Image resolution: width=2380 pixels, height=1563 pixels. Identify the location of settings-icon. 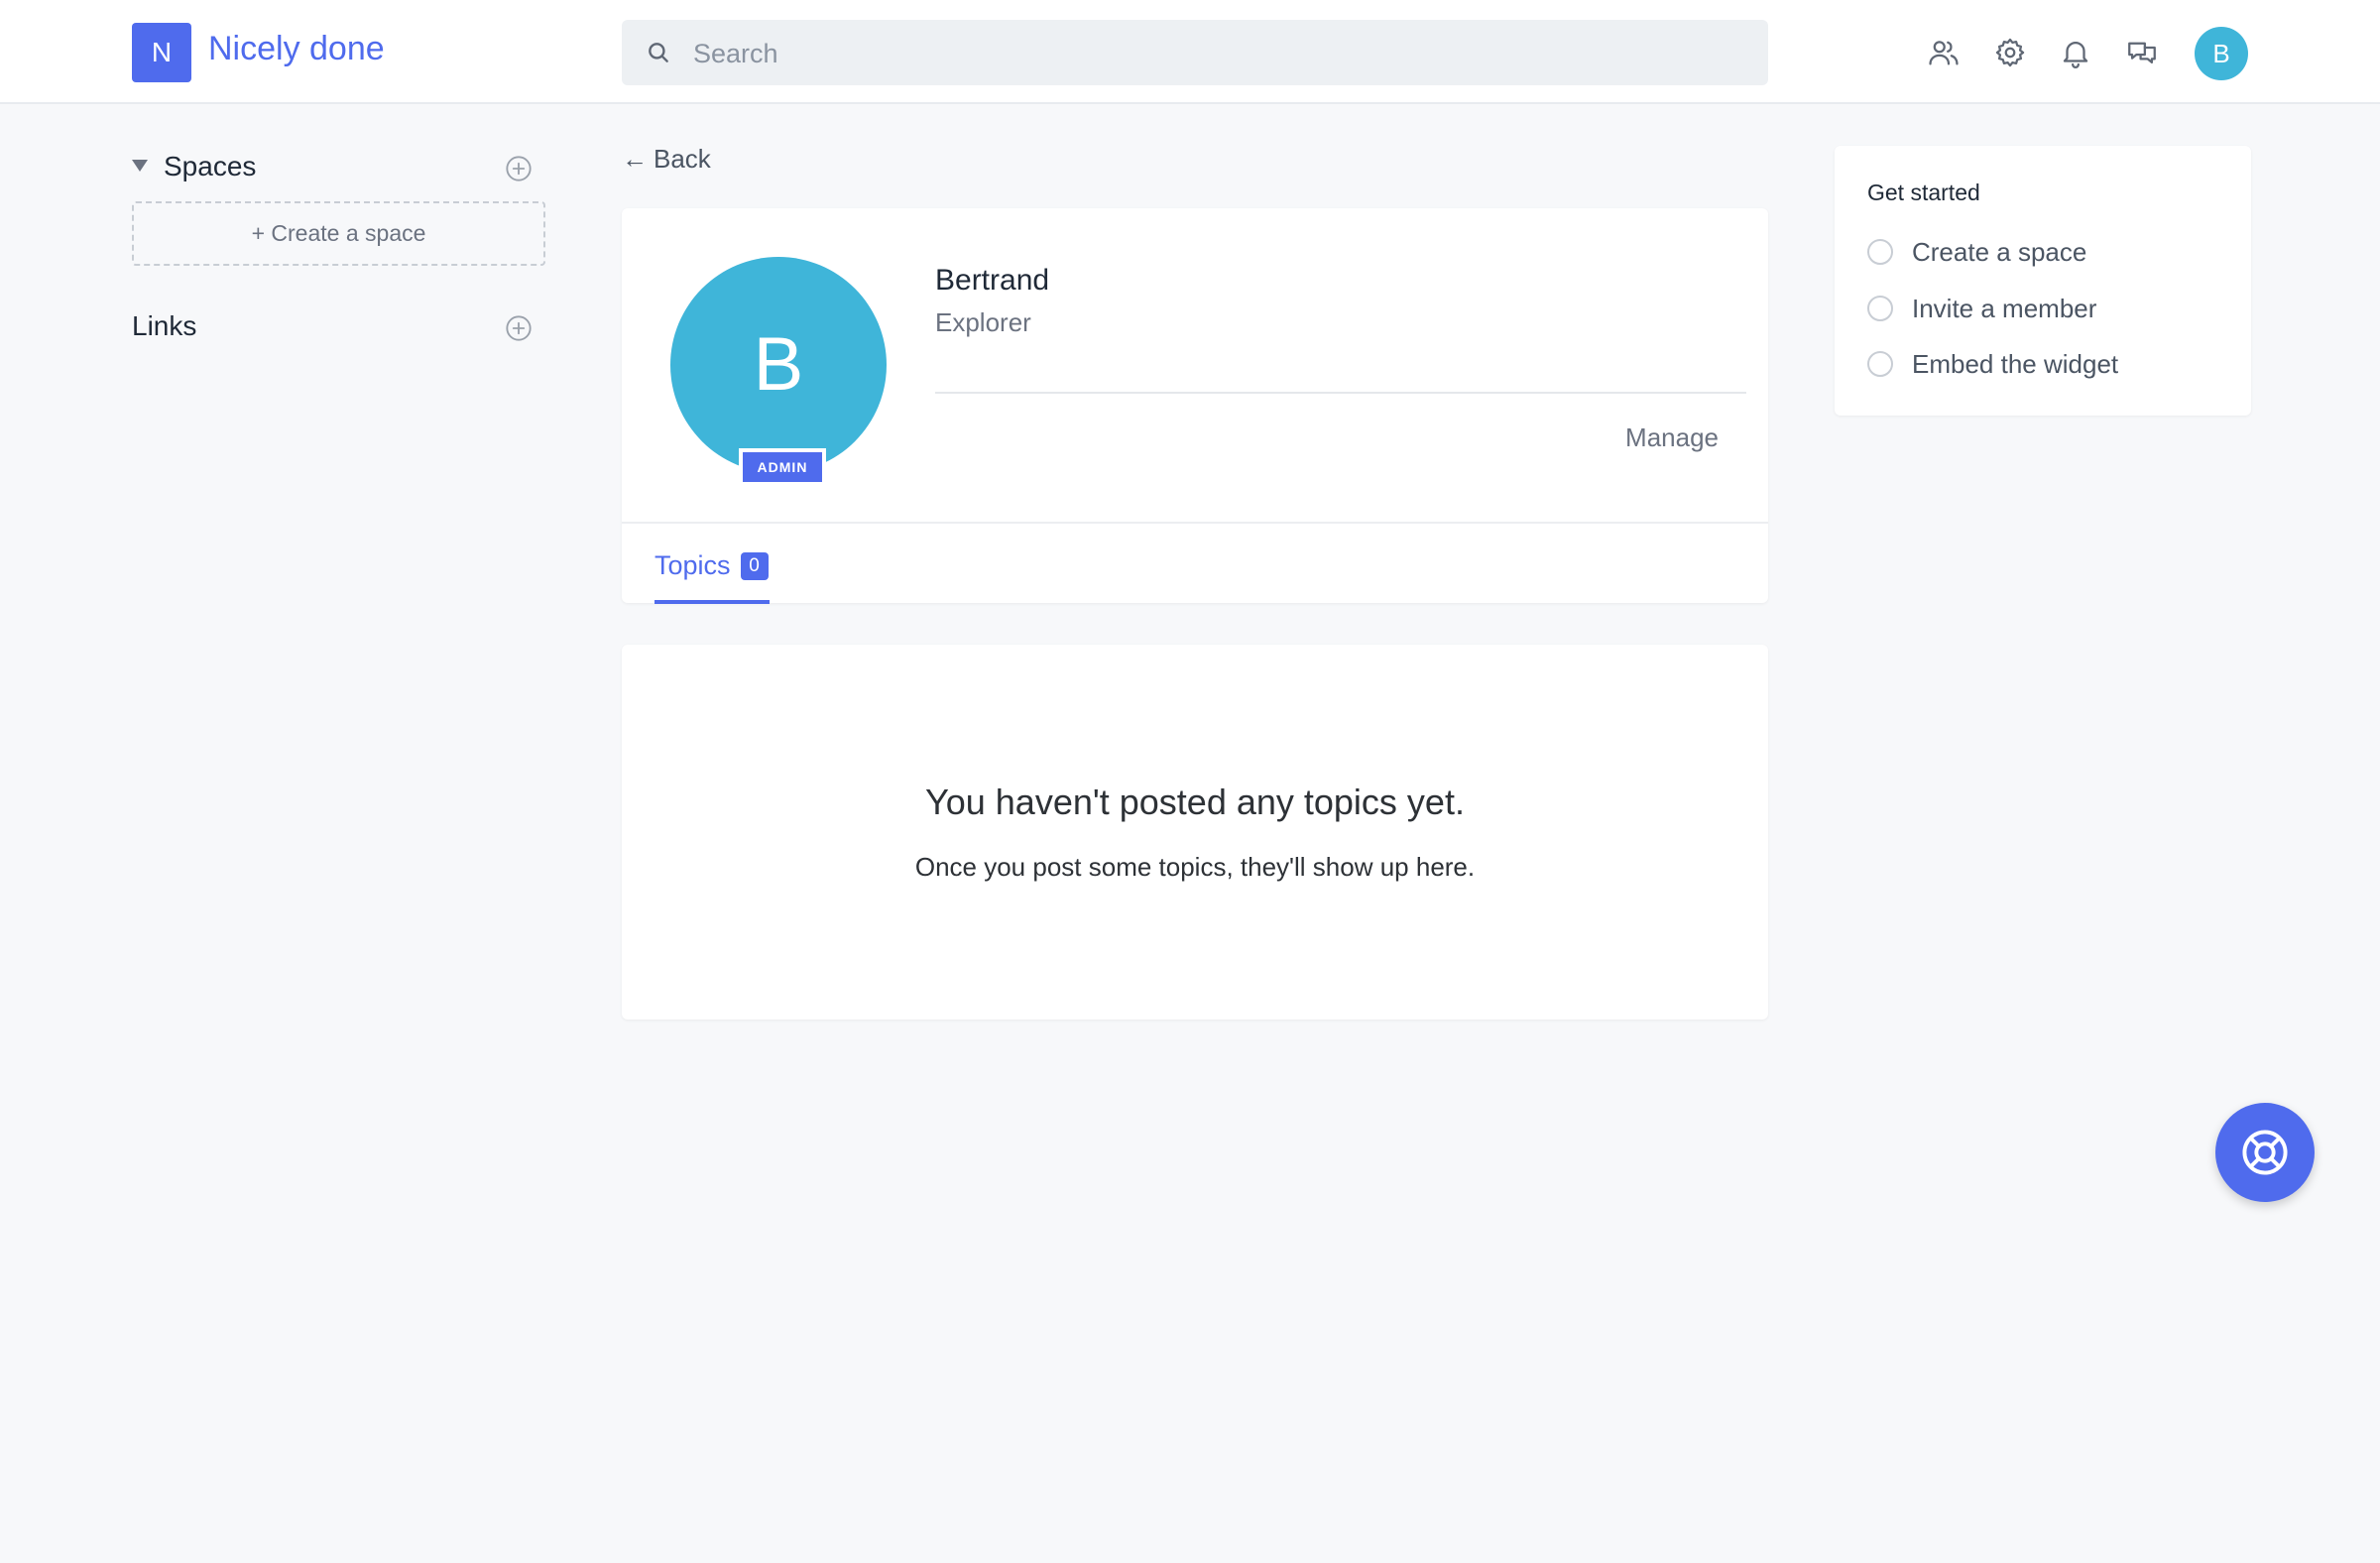
(2010, 53).